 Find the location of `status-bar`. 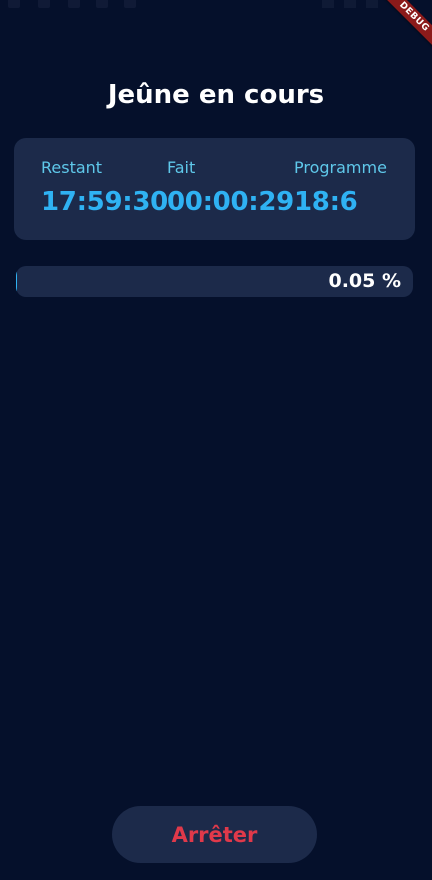

status-bar is located at coordinates (216, 7).